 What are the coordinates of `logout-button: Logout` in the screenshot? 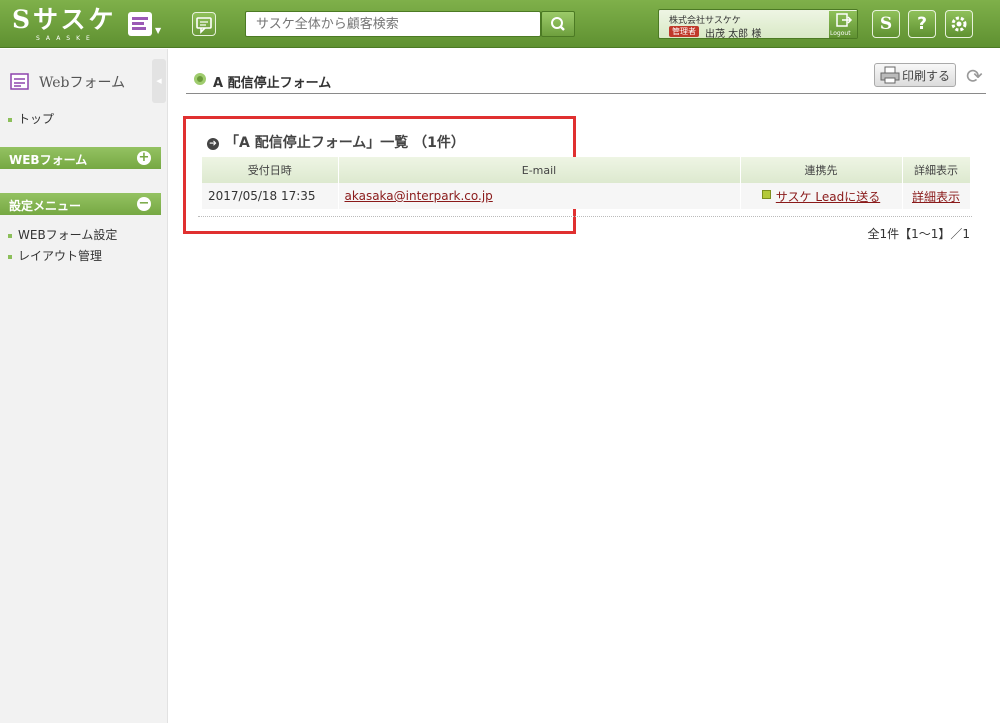 It's located at (843, 24).